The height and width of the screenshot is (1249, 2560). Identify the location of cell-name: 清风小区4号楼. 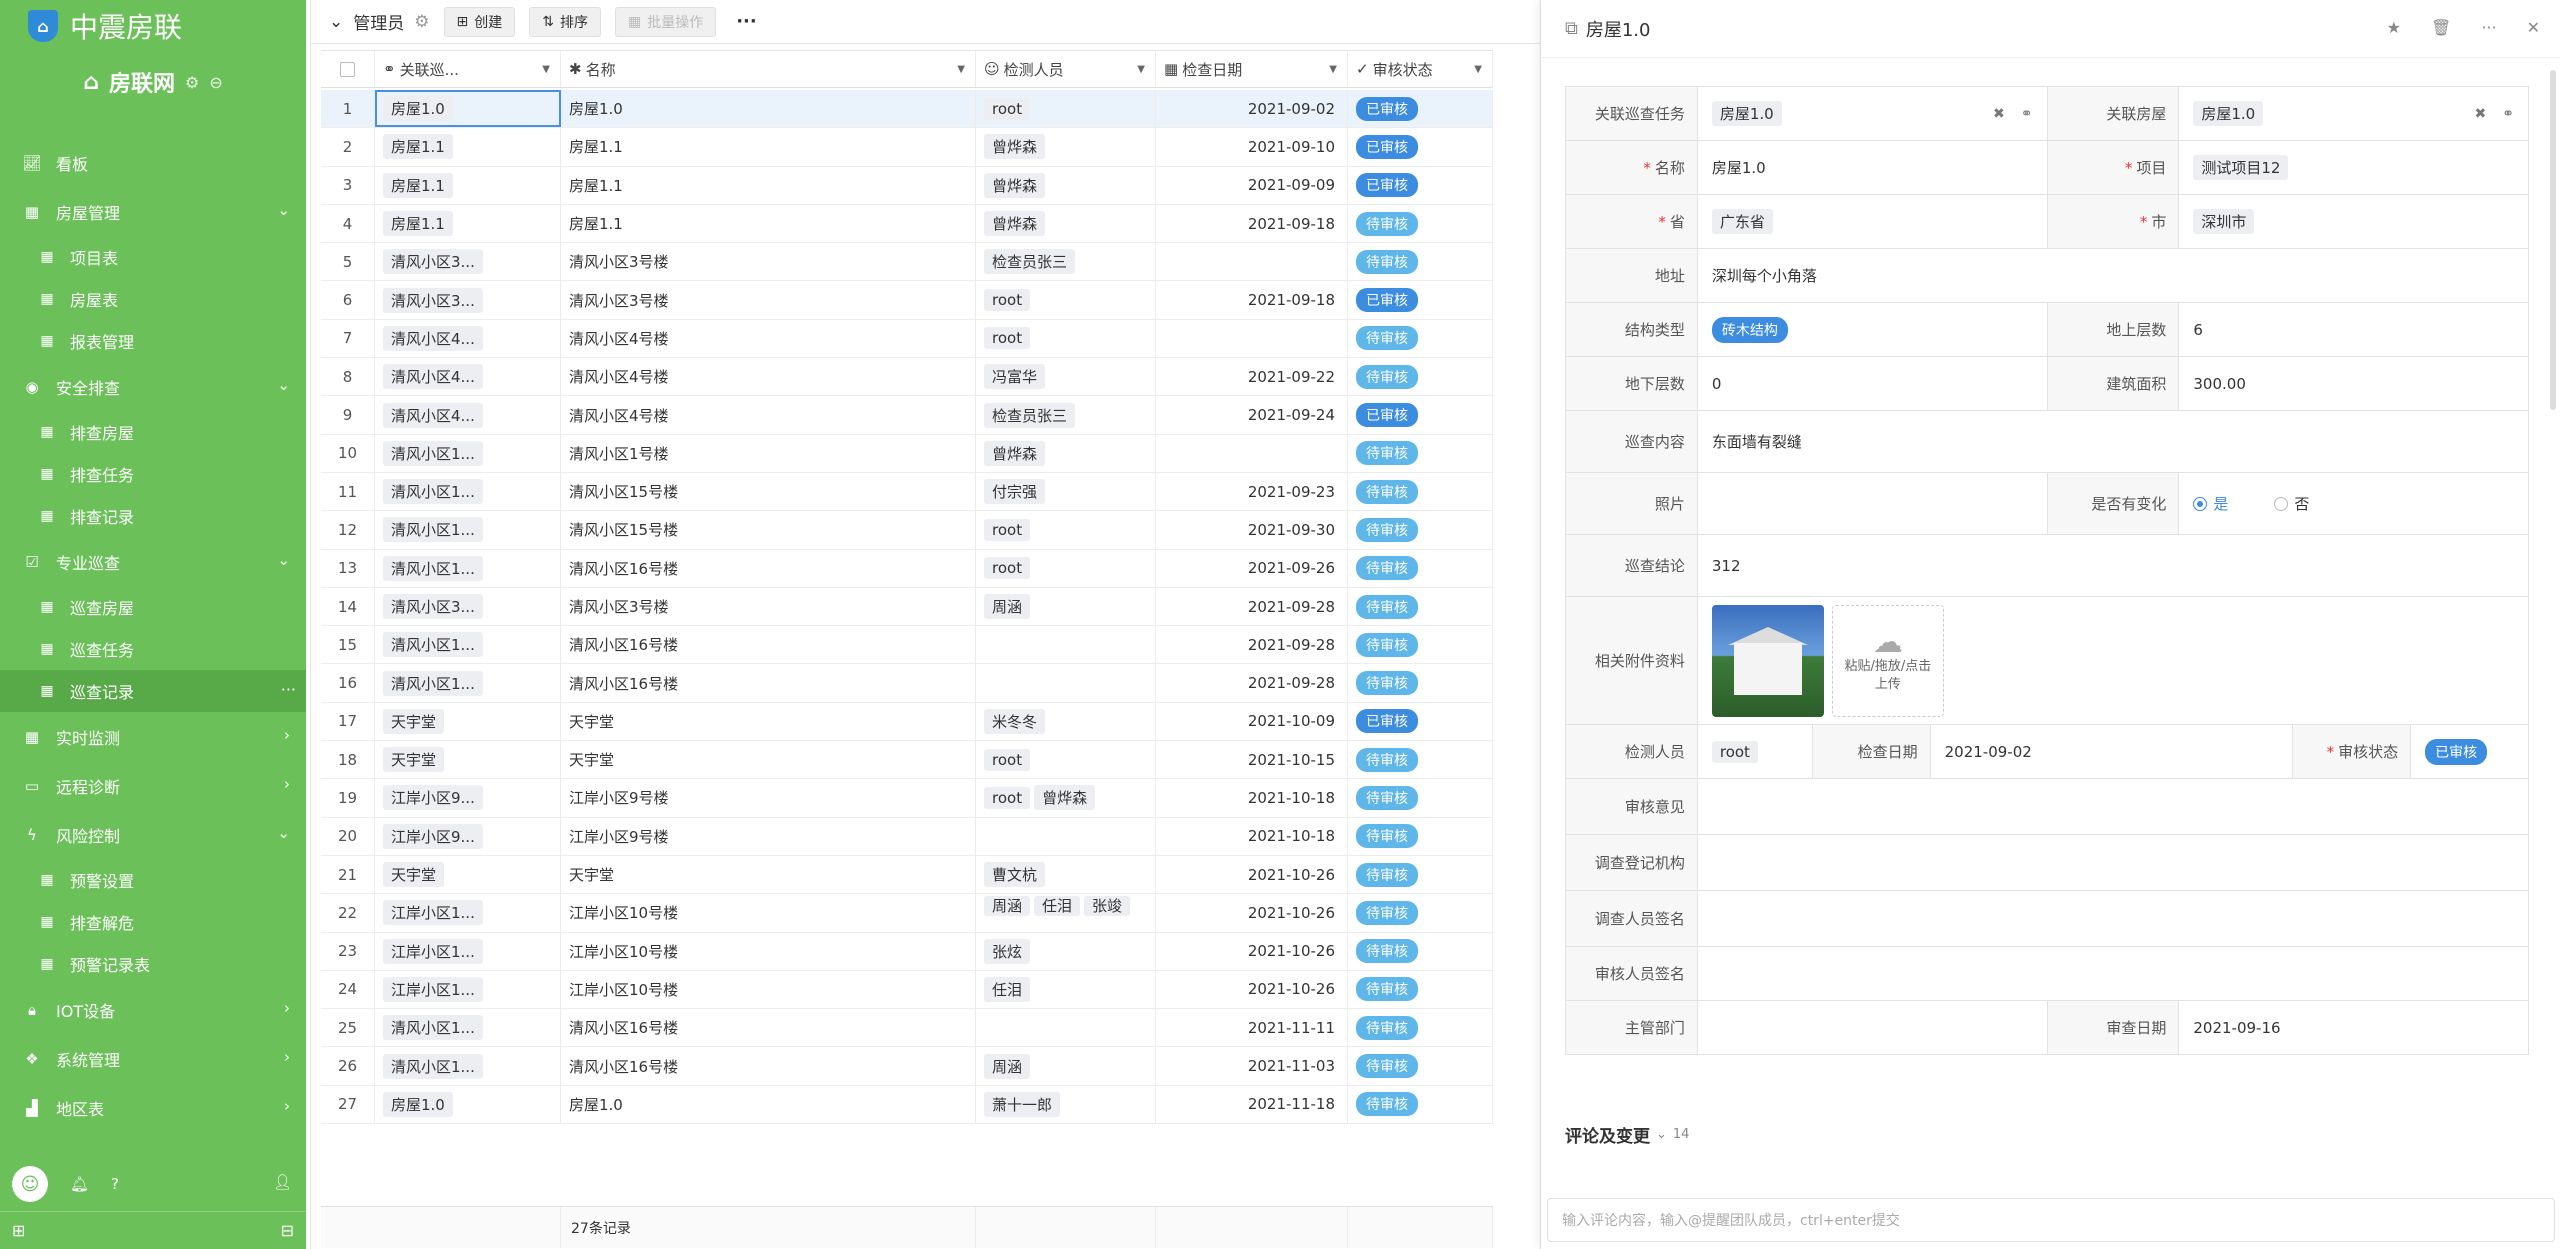
(768, 415).